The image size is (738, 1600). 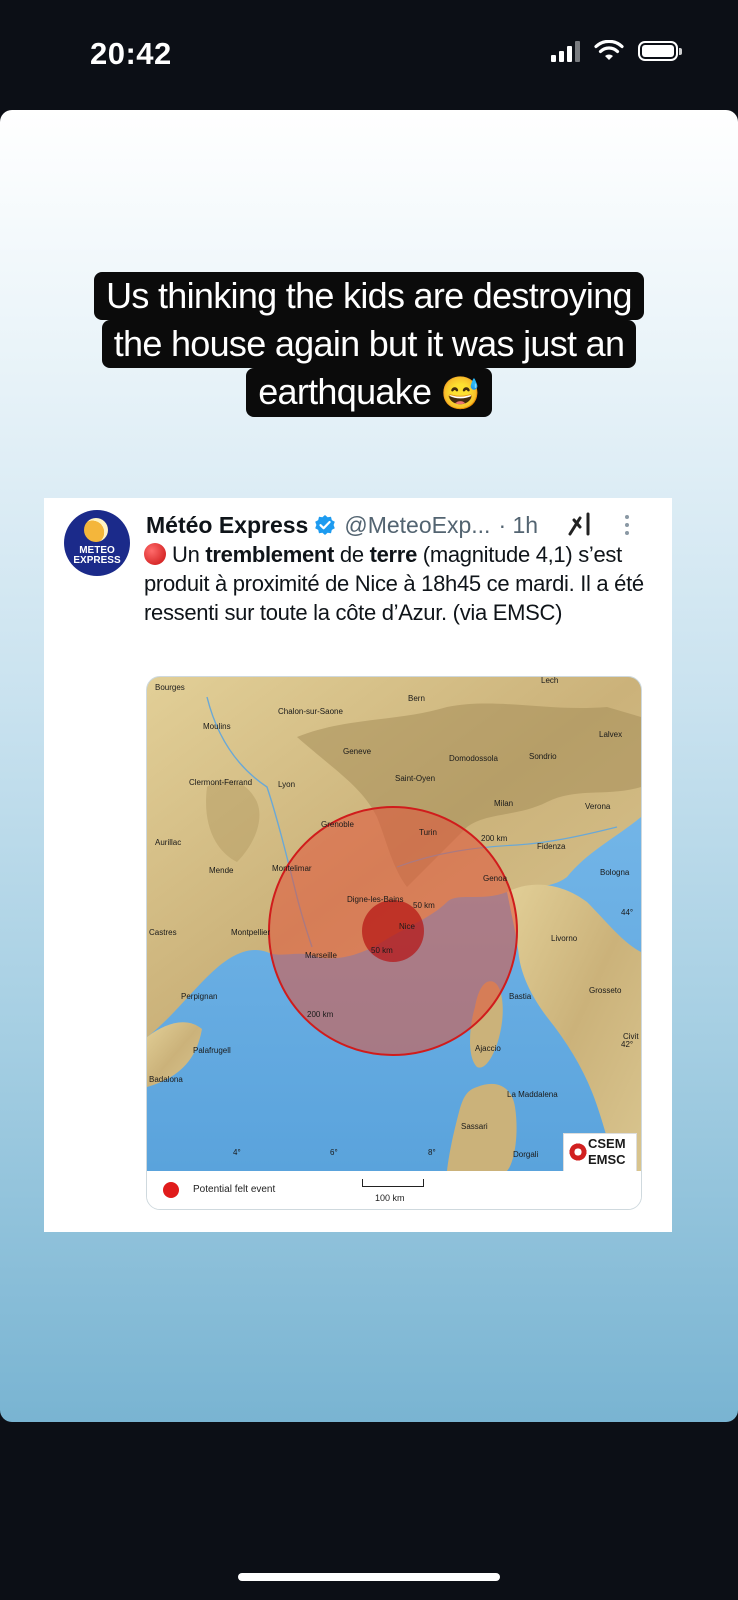 What do you see at coordinates (234, 1189) in the screenshot?
I see `legend-label: Potential felt event` at bounding box center [234, 1189].